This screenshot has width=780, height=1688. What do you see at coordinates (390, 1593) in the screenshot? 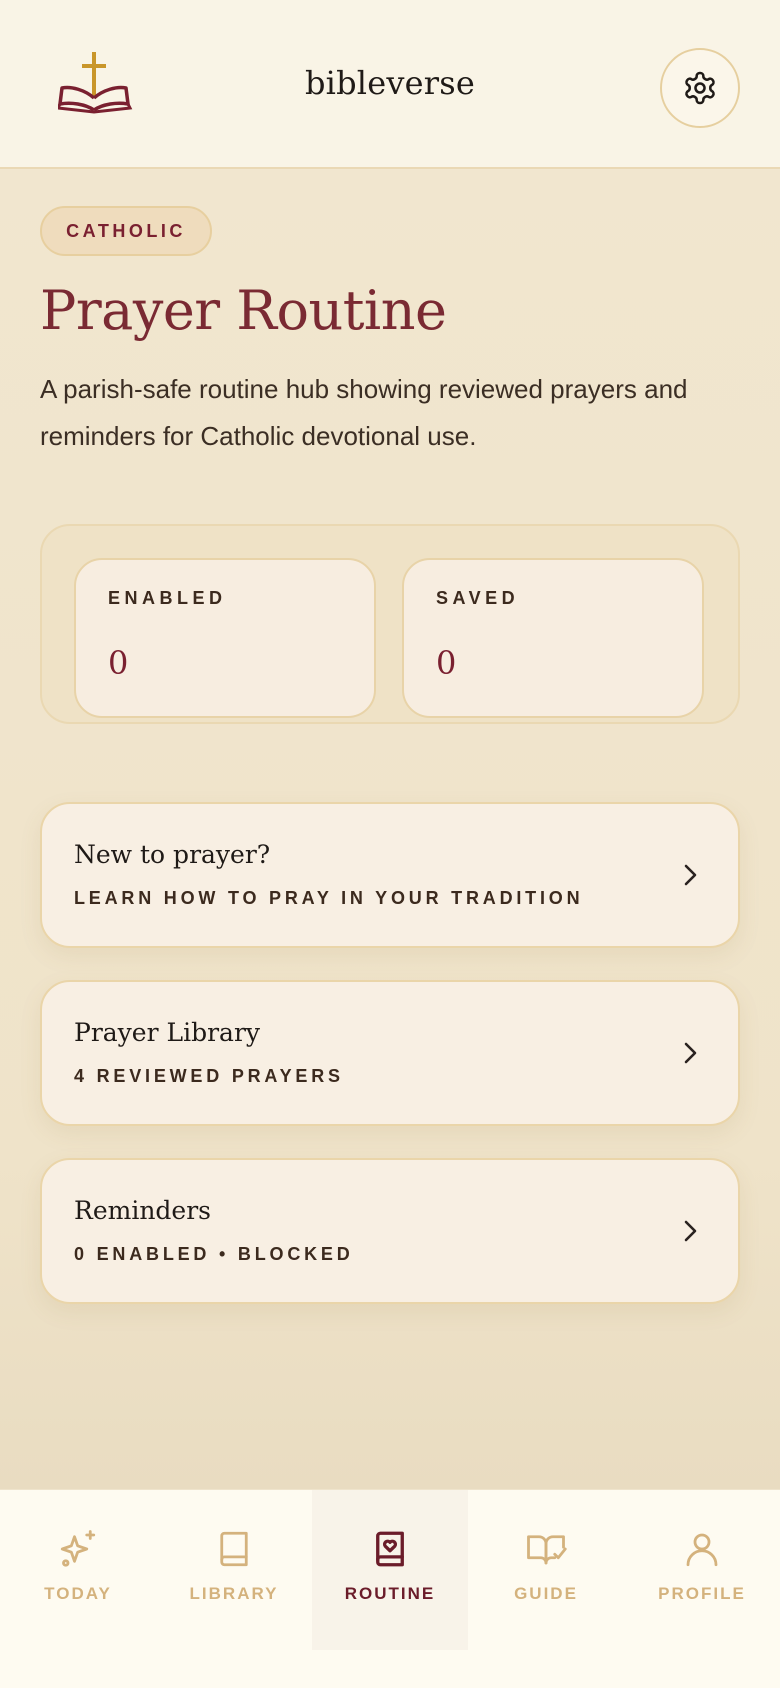
I see `tab-label: ROUTINE` at bounding box center [390, 1593].